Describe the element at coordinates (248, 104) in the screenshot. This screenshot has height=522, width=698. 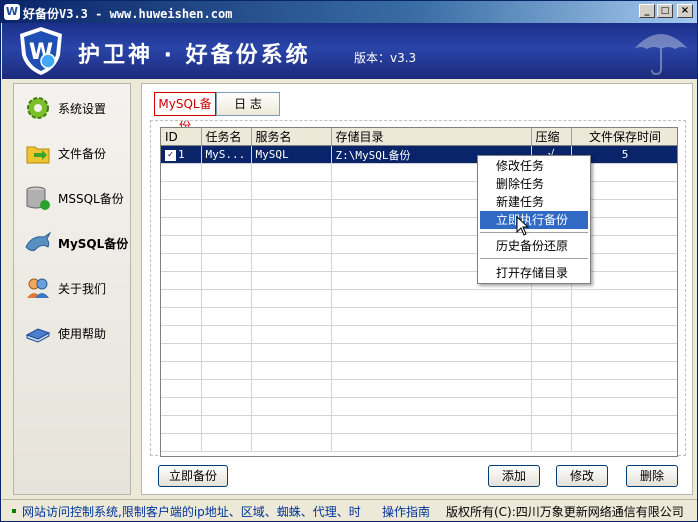
I see `tab-log: 日 志` at that location.